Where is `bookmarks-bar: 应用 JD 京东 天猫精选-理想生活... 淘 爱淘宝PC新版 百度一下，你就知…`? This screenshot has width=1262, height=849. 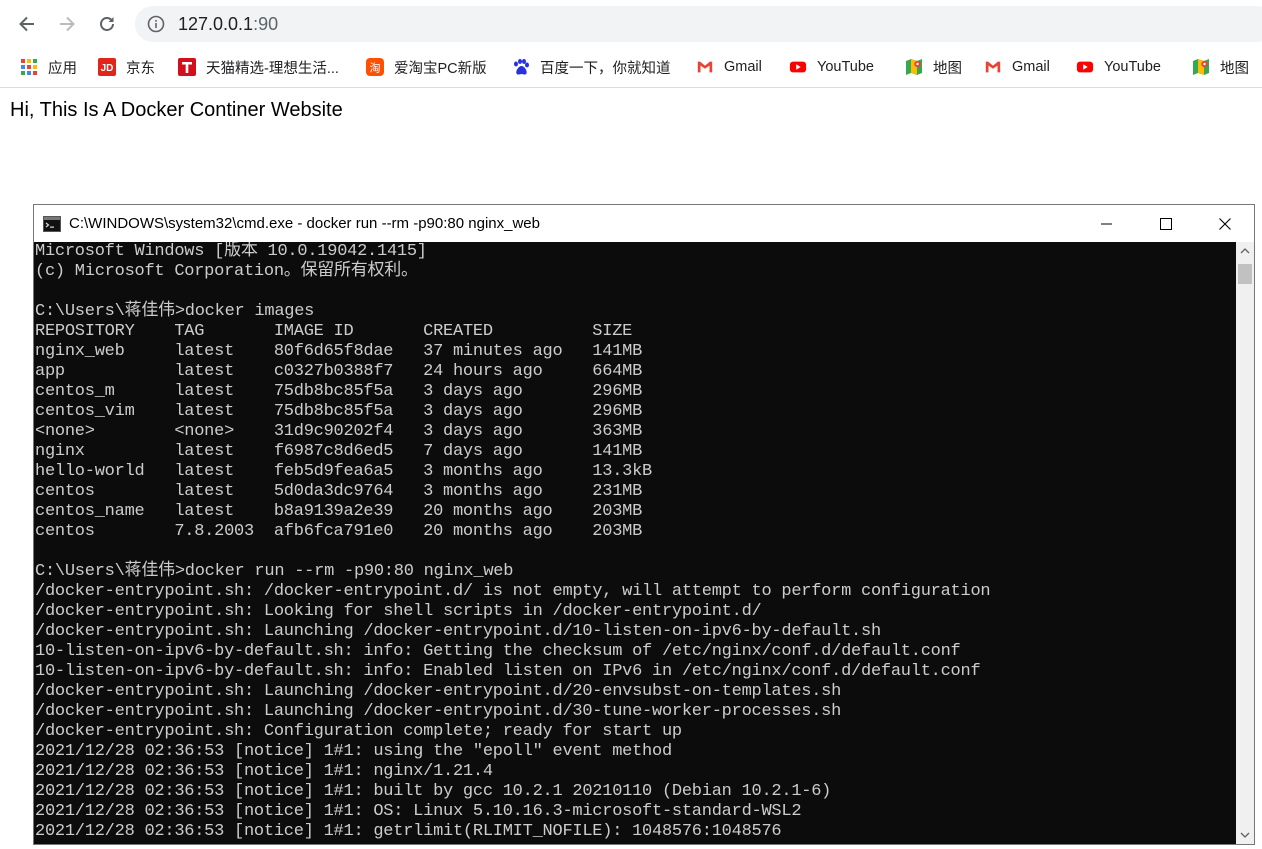 bookmarks-bar: 应用 JD 京东 天猫精选-理想生活... 淘 爱淘宝PC新版 百度一下，你就知… is located at coordinates (631, 68).